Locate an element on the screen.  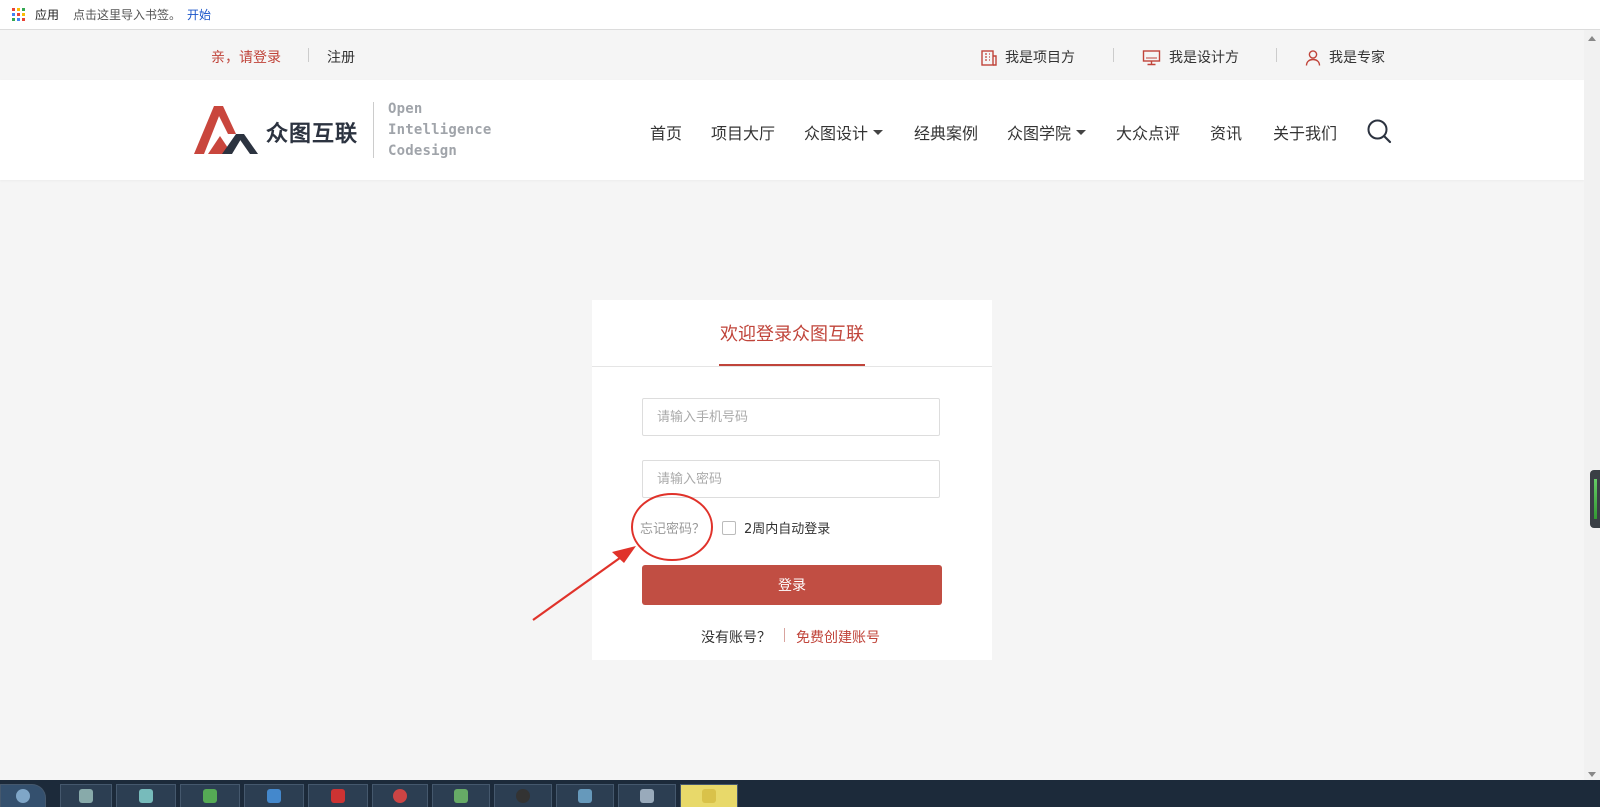
logo-mark-icon is located at coordinates (226, 130).